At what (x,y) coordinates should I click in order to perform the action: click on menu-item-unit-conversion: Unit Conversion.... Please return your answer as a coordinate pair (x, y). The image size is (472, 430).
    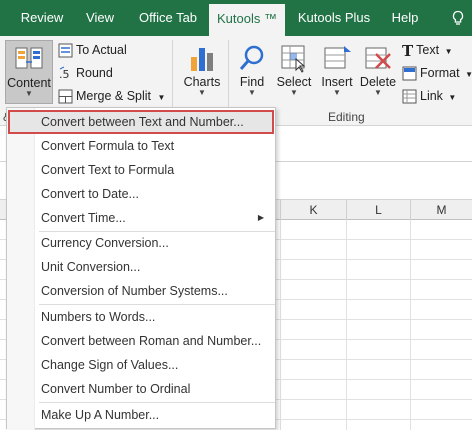
    Looking at the image, I should click on (141, 267).